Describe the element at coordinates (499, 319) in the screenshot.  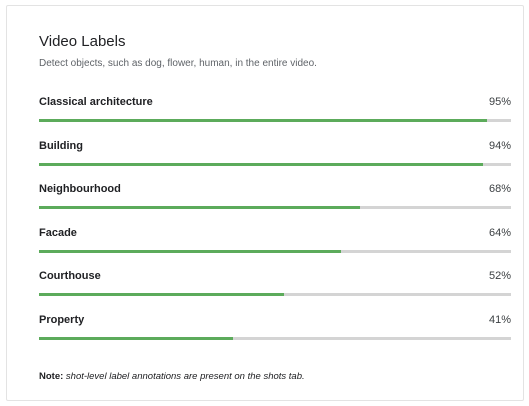
I see `label-percent: 41%` at that location.